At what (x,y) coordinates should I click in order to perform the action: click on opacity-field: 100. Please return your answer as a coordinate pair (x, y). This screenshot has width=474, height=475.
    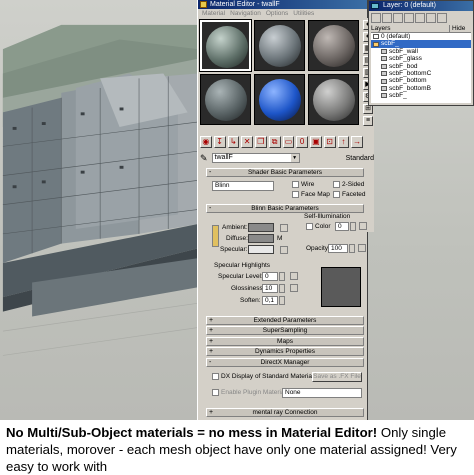
    Looking at the image, I should click on (338, 248).